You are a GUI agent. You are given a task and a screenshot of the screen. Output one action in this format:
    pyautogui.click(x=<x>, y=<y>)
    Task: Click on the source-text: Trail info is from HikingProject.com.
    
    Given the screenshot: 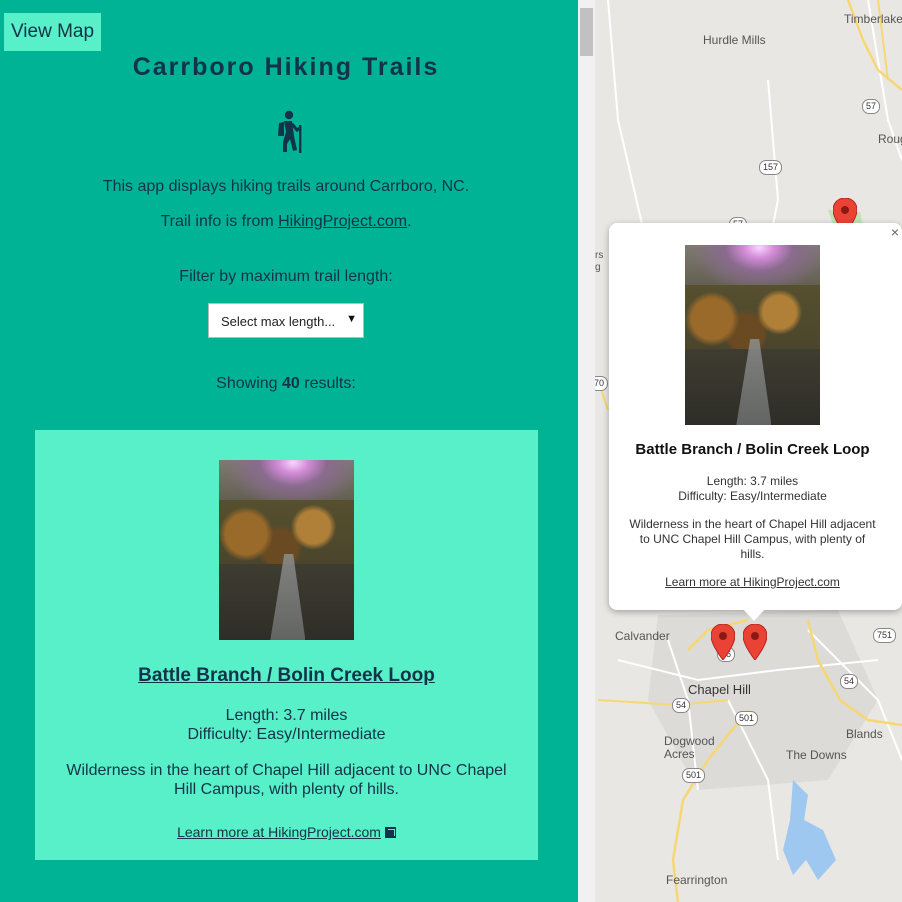 What is the action you would take?
    pyautogui.click(x=286, y=222)
    